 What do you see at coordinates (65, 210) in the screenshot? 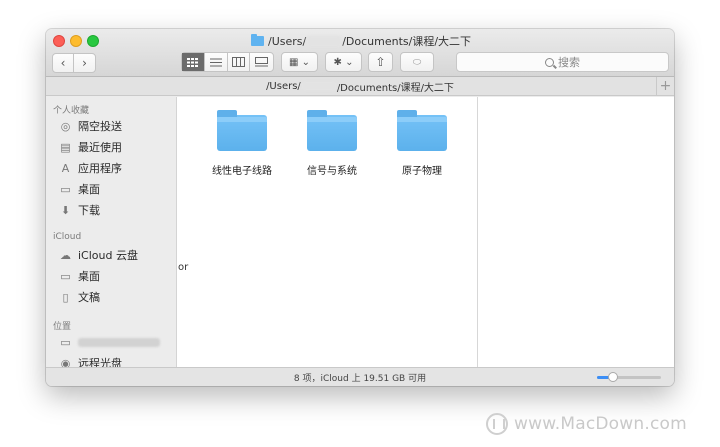
I see `downloads-icon: ⬇` at bounding box center [65, 210].